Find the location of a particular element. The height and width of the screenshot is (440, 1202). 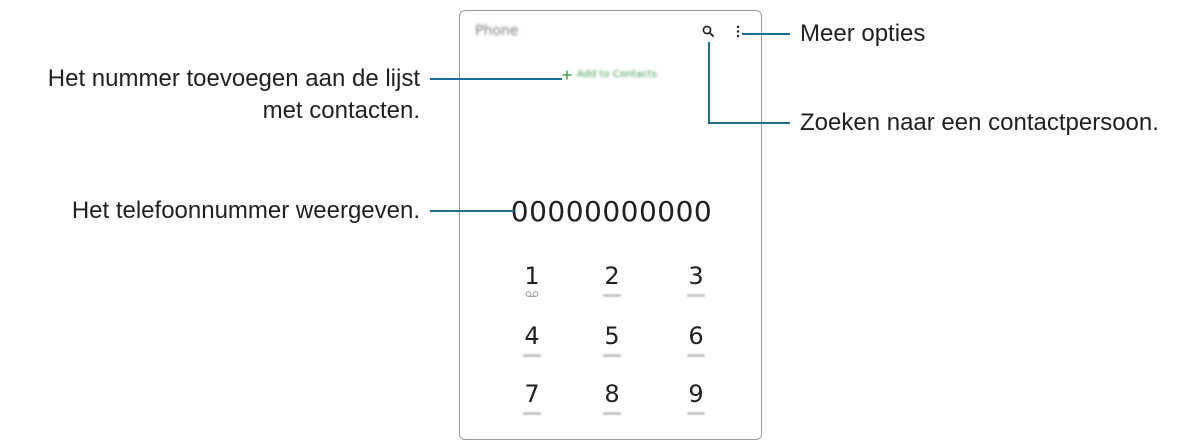

voicemail-icon is located at coordinates (532, 294).